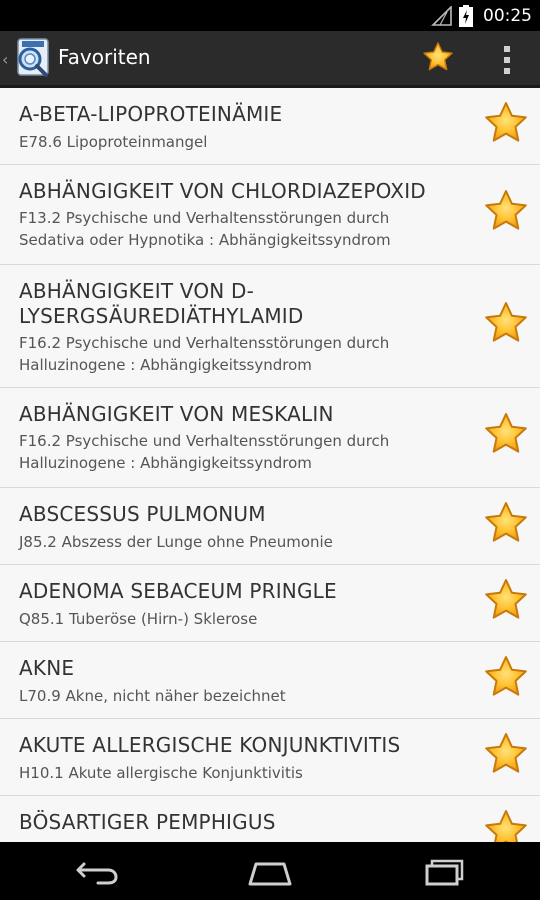  Describe the element at coordinates (438, 57) in the screenshot. I see `favorites-star-icon` at that location.